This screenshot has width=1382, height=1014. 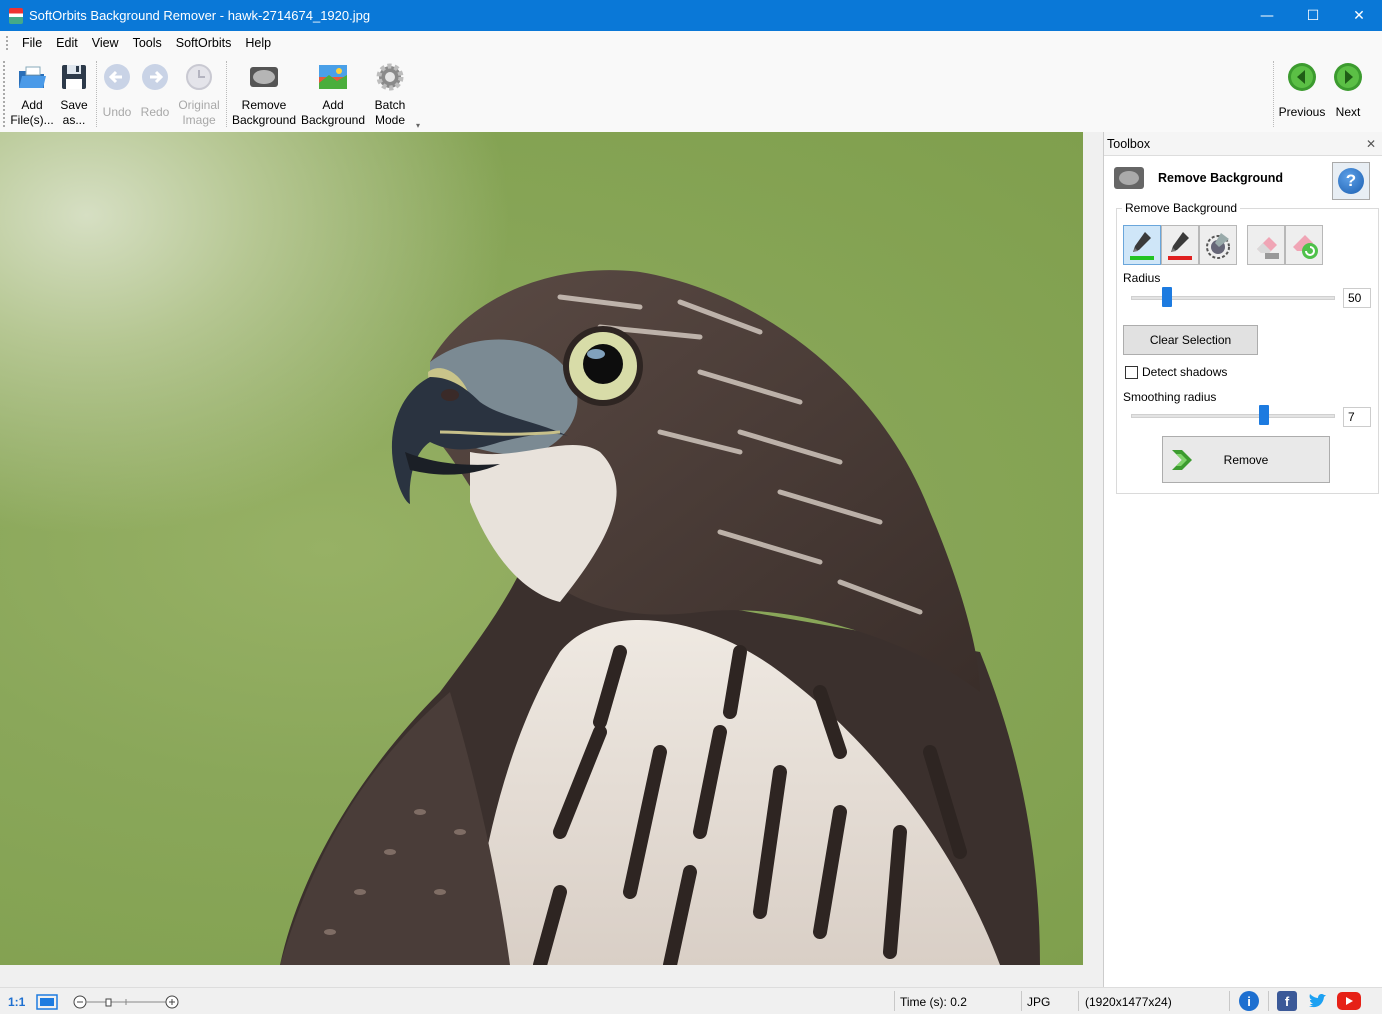 What do you see at coordinates (32, 105) in the screenshot?
I see `add-files-label-1: Add` at bounding box center [32, 105].